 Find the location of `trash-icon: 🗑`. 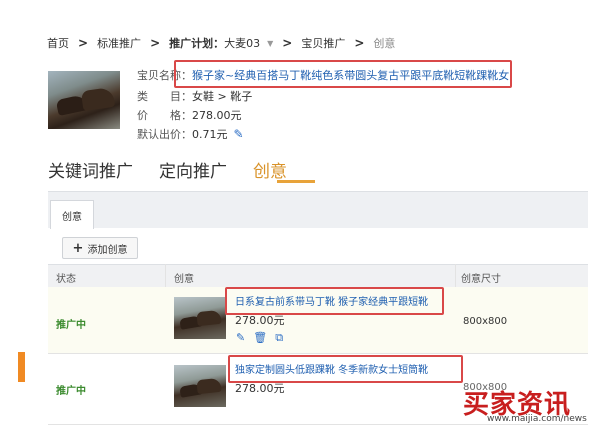

trash-icon: 🗑 is located at coordinates (260, 337).